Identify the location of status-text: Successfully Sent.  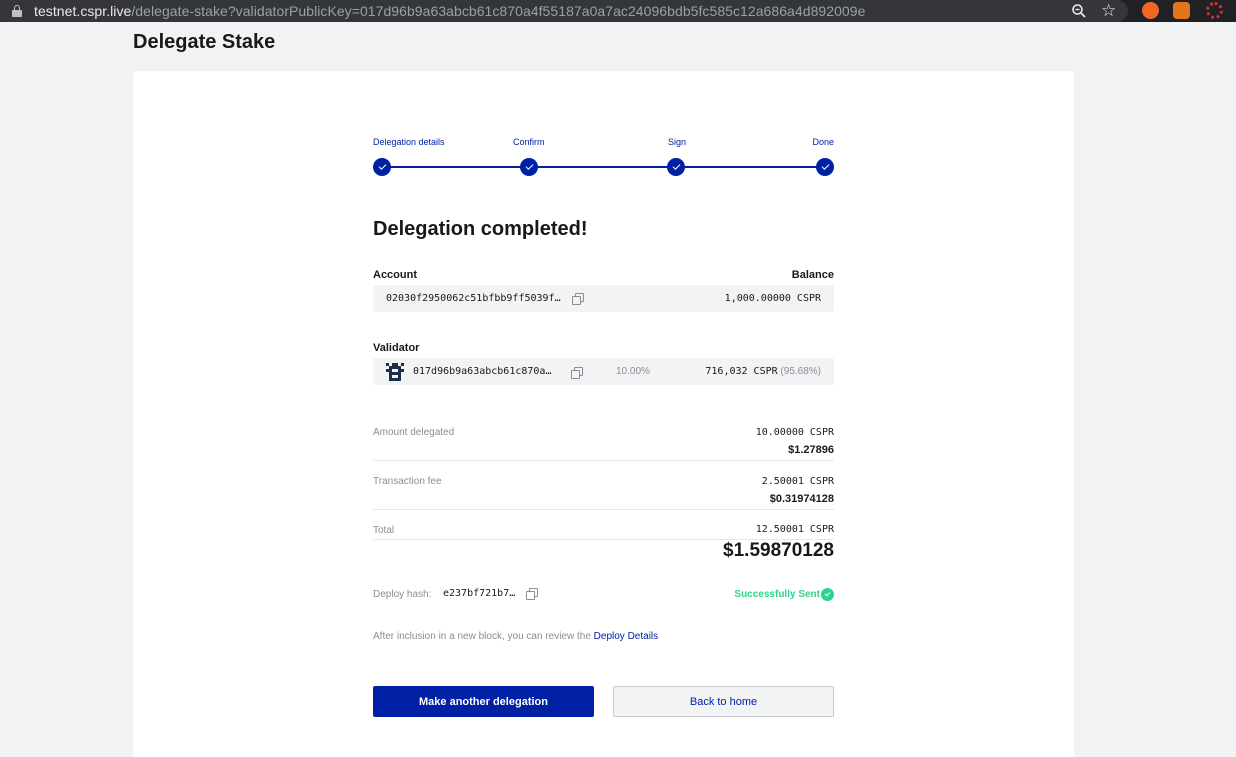
(777, 594).